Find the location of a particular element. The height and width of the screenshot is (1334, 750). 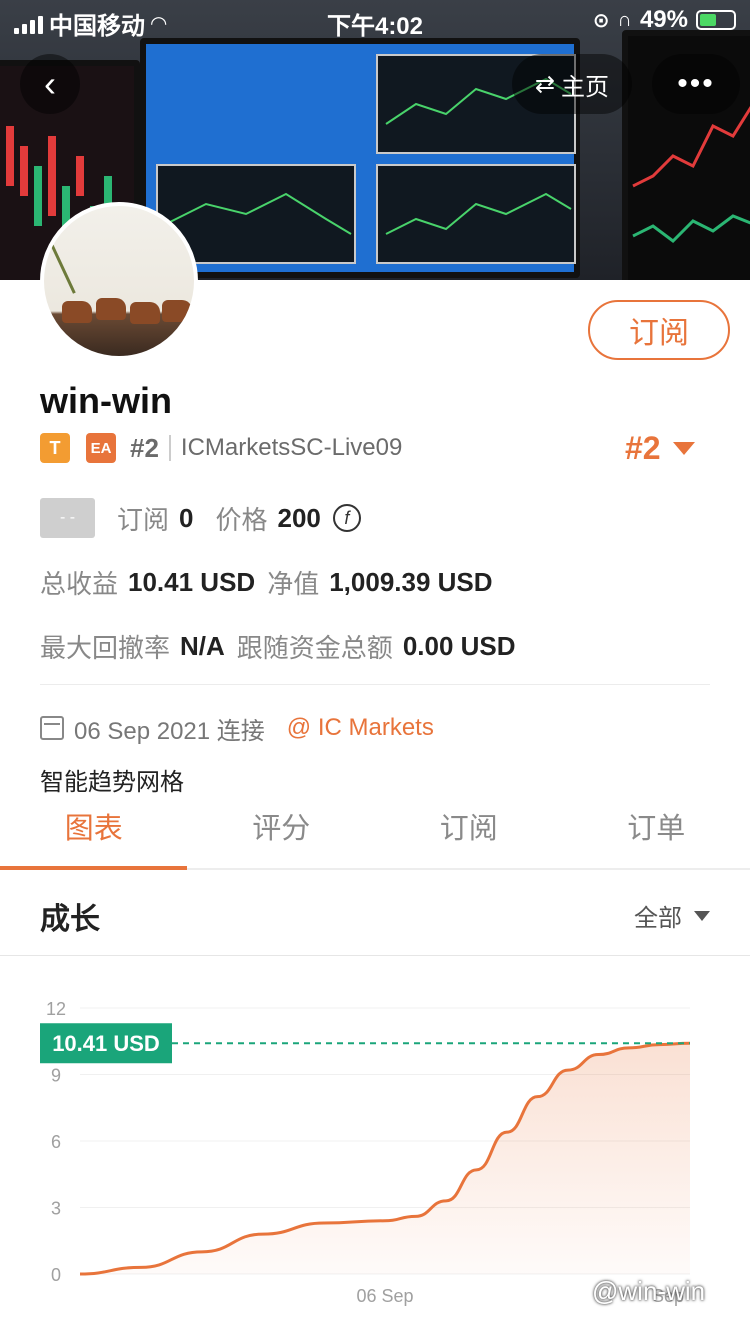

more-button: ••• is located at coordinates (696, 84).